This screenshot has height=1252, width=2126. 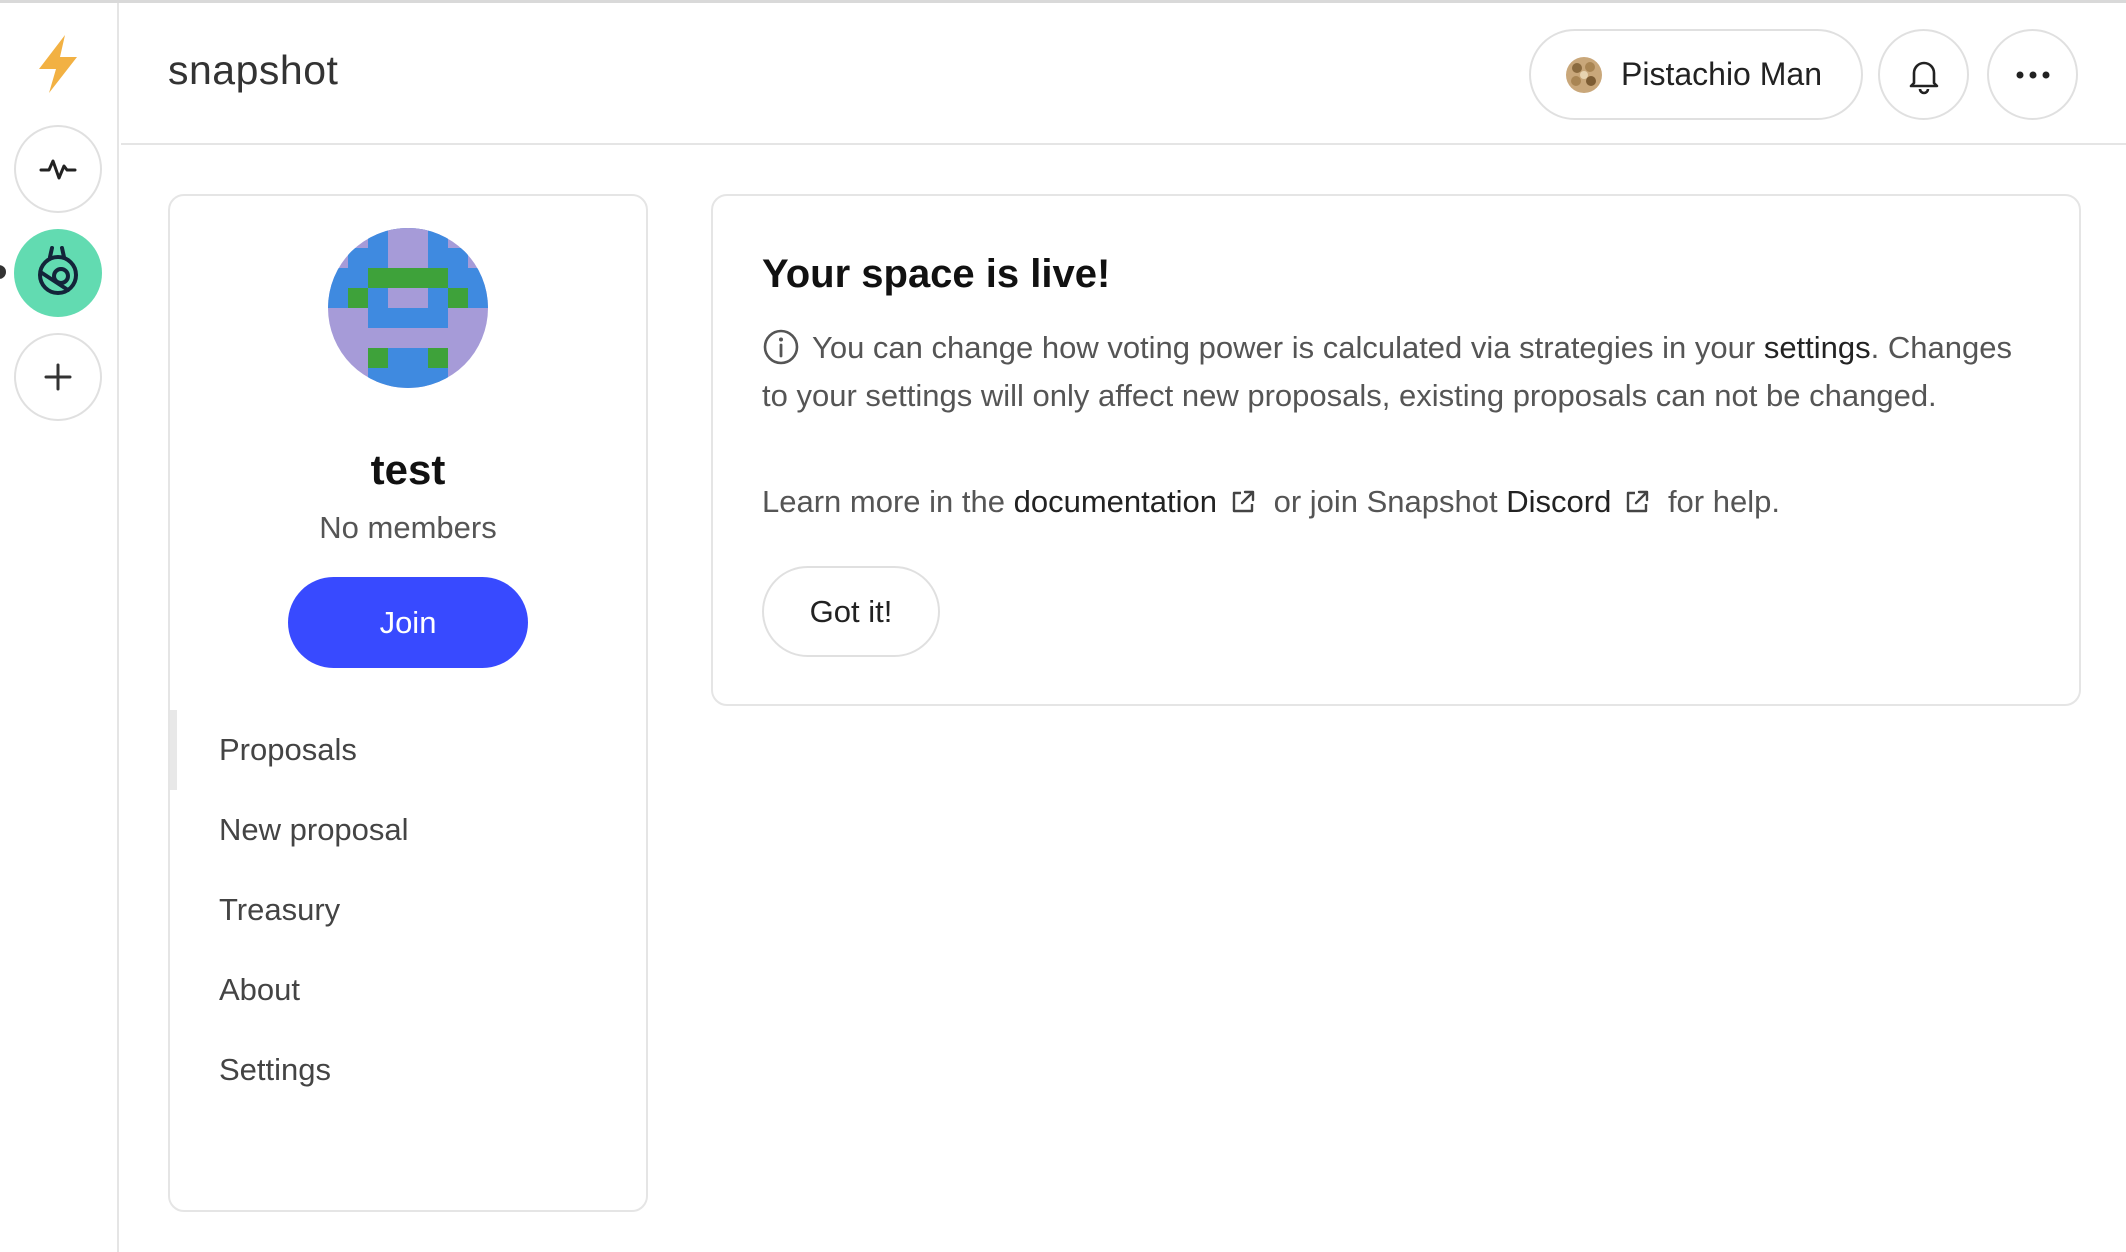 I want to click on space-switch-button, so click(x=58, y=273).